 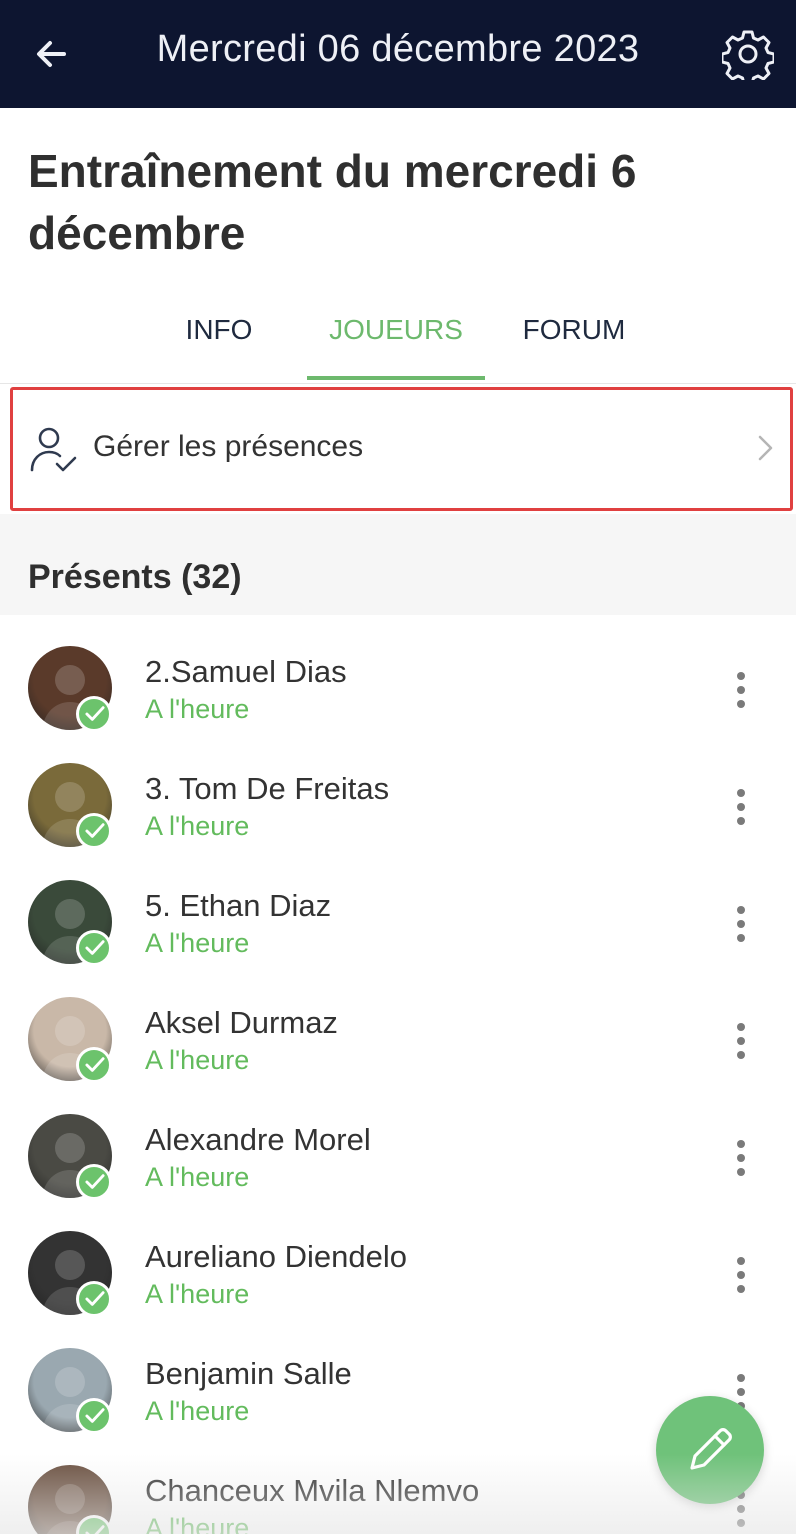 I want to click on app-bar: Mercredi 06 décembre 2023, so click(x=398, y=54).